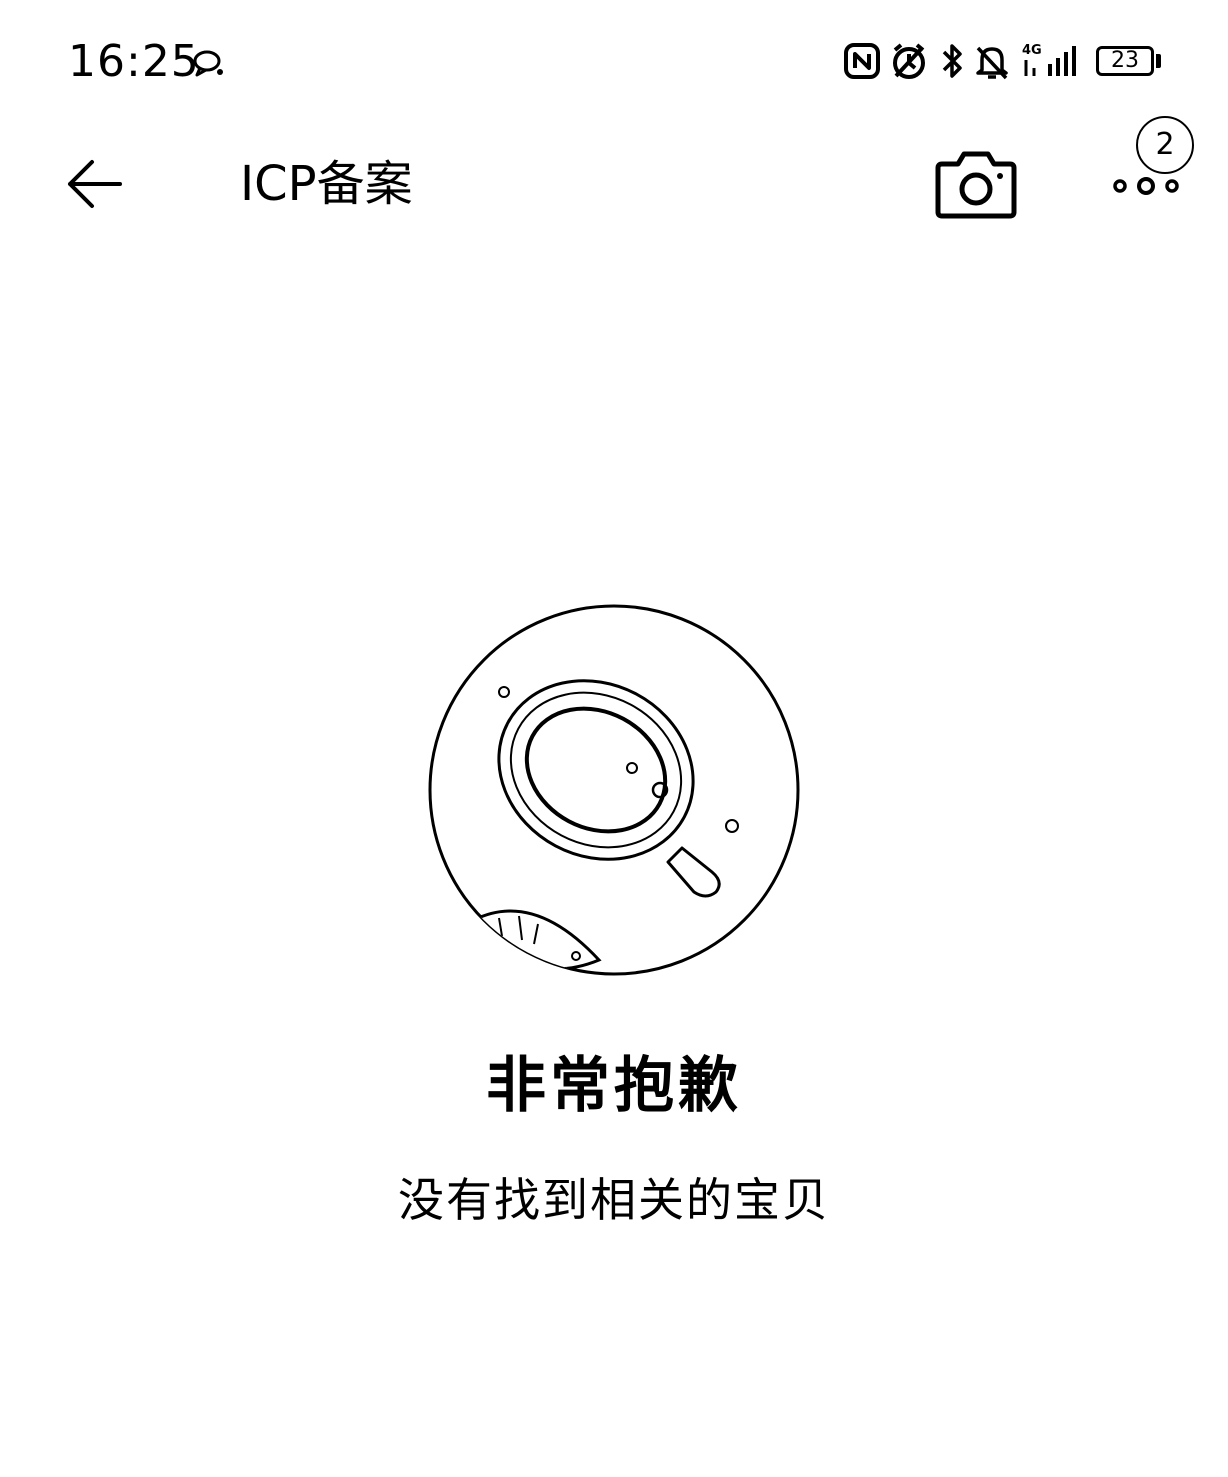 This screenshot has width=1228, height=1477. I want to click on chat-bubble-icon, so click(208, 63).